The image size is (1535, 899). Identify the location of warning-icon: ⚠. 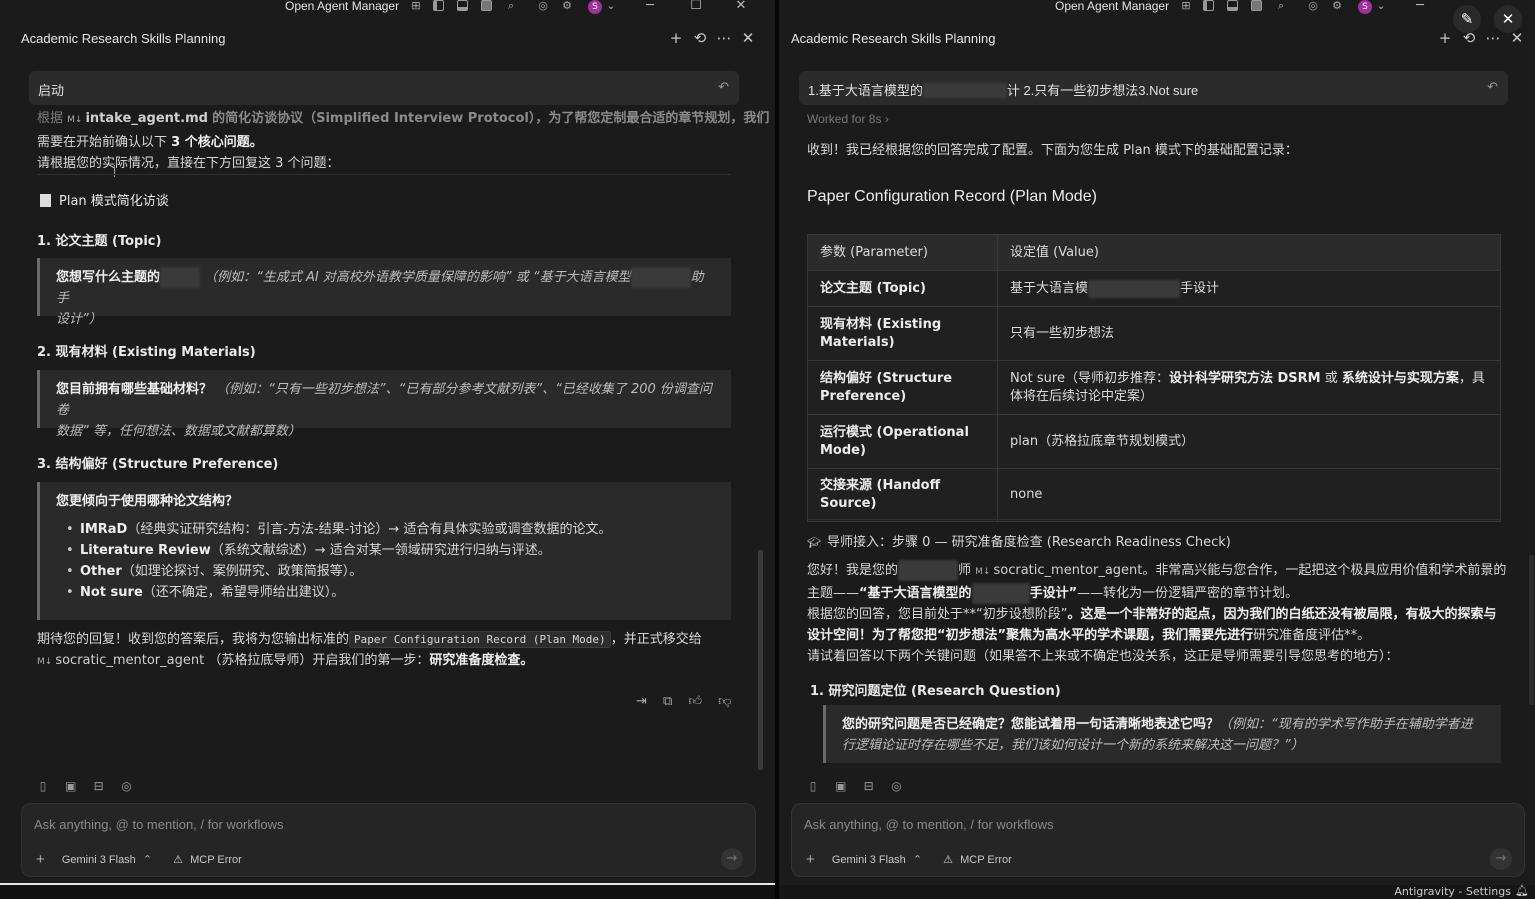
(948, 860).